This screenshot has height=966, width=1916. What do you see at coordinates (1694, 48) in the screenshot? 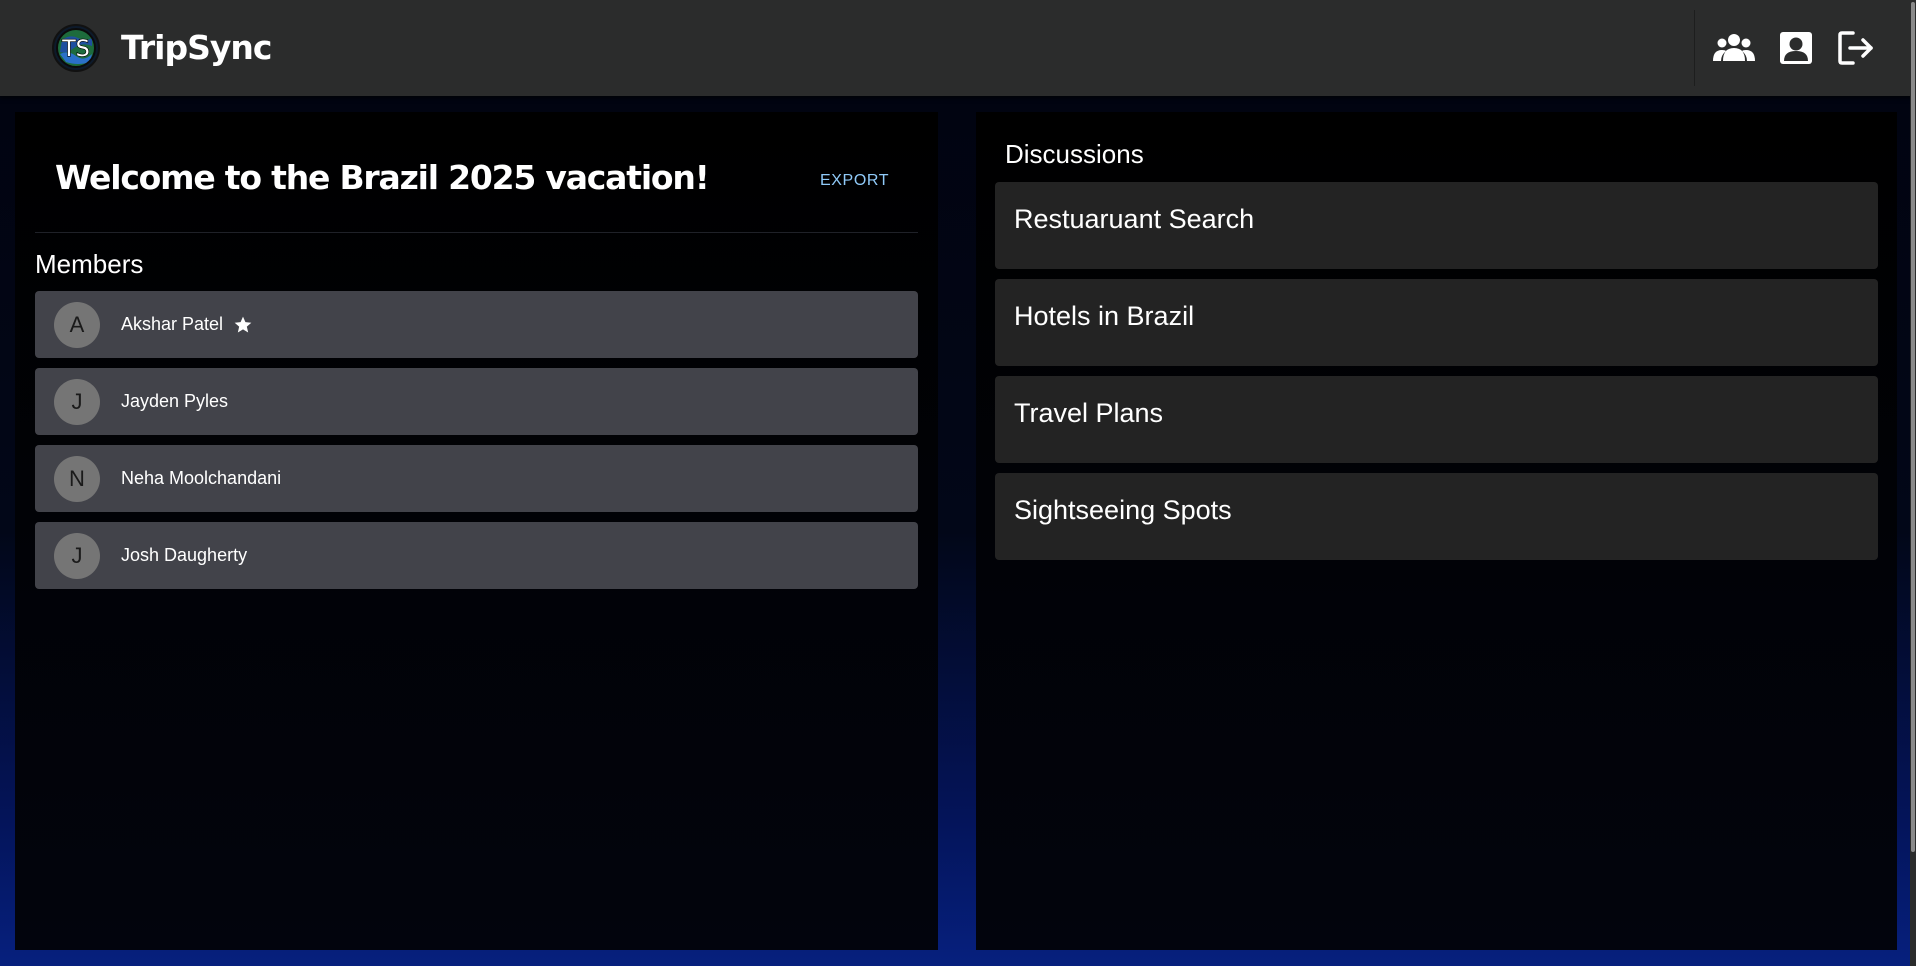
I see `topbar-divider` at bounding box center [1694, 48].